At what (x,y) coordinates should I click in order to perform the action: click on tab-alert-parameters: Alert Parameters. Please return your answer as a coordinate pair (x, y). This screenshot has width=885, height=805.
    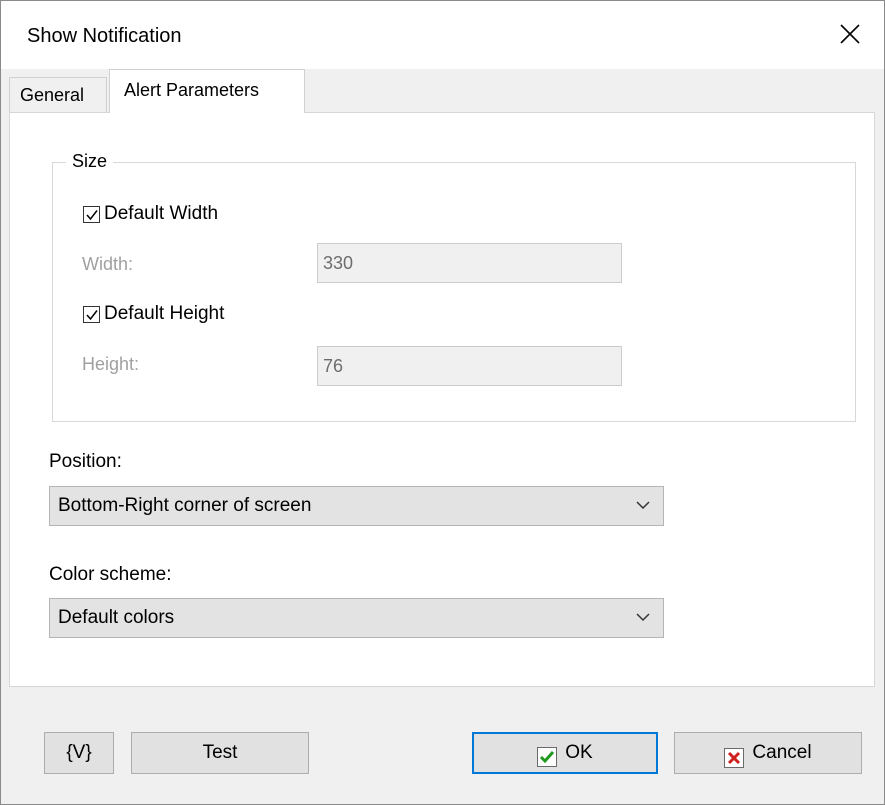
    Looking at the image, I should click on (207, 91).